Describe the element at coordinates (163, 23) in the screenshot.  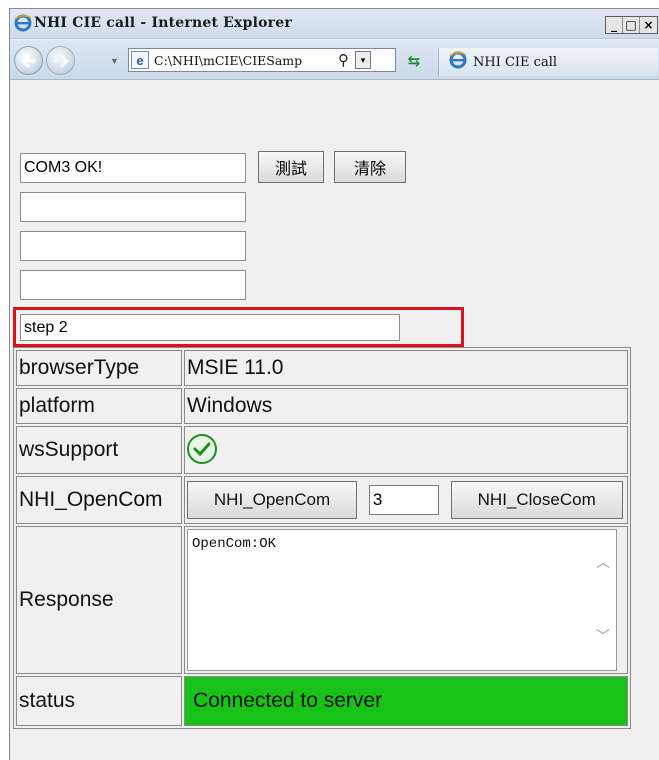
I see `window-title: NHI CIE call - Internet Explorer` at that location.